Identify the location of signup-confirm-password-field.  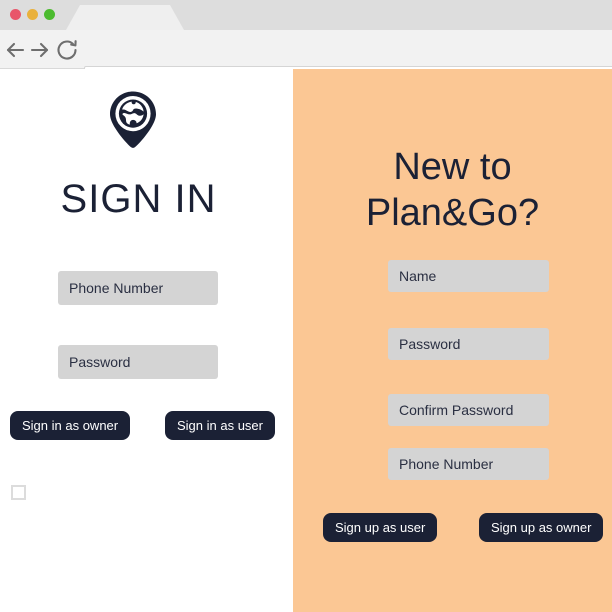
(468, 410).